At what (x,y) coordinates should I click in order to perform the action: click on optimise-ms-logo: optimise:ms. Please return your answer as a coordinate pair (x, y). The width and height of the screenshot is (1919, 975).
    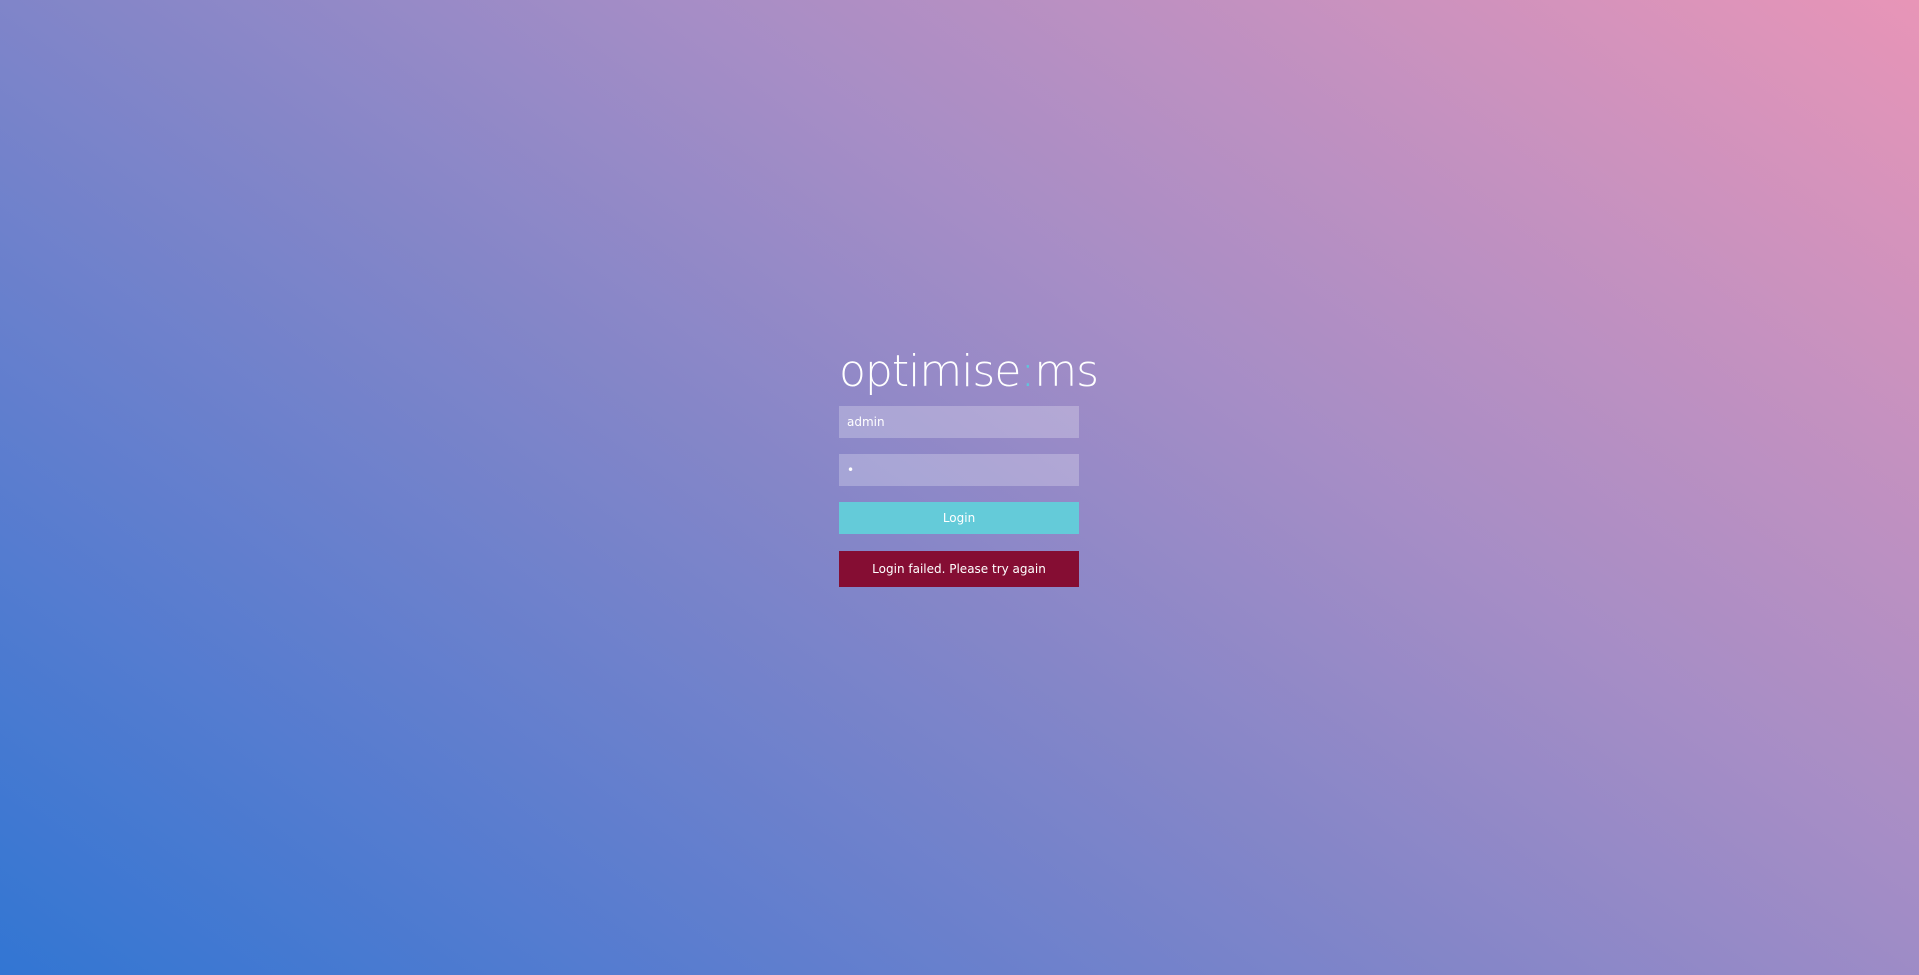
    Looking at the image, I should click on (969, 371).